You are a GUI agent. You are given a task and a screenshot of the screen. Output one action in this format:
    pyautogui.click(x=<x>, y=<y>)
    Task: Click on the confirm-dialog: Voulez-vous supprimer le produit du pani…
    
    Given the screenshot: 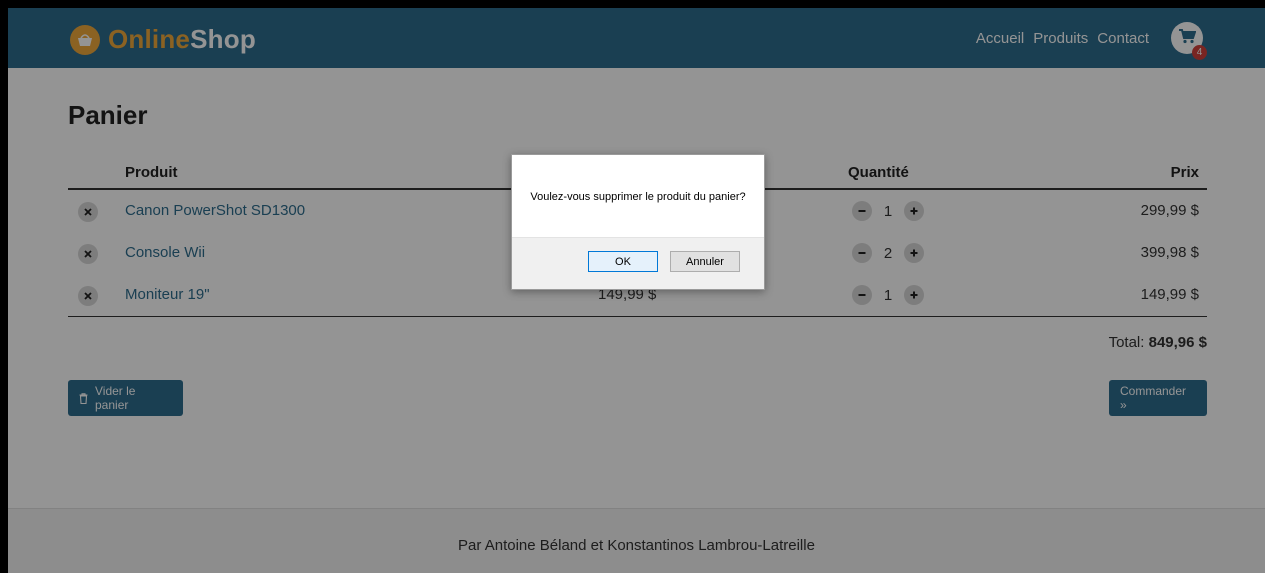 What is the action you would take?
    pyautogui.click(x=638, y=222)
    